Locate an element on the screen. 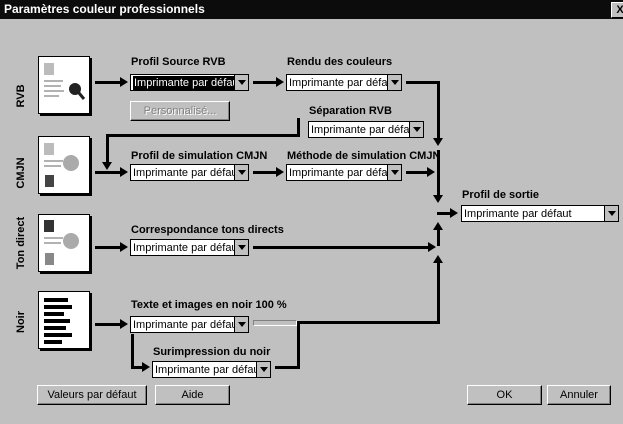 Image resolution: width=623 pixels, height=424 pixels. noir-preview-image is located at coordinates (64, 320).